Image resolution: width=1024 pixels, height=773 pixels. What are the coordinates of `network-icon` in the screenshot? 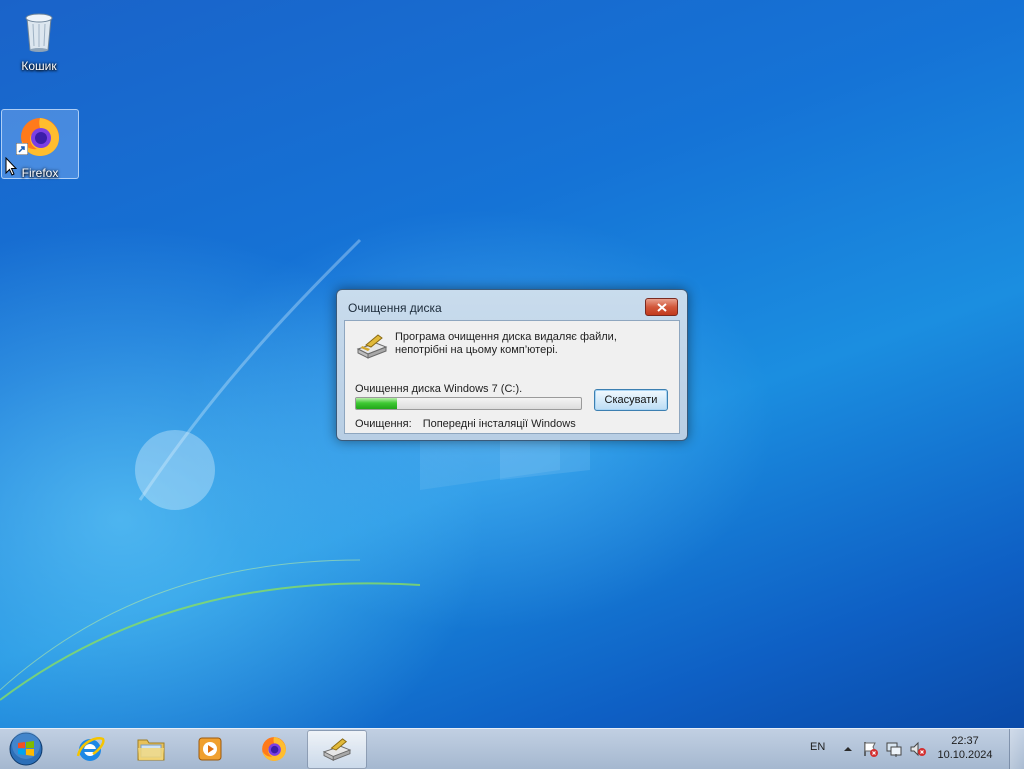 It's located at (894, 749).